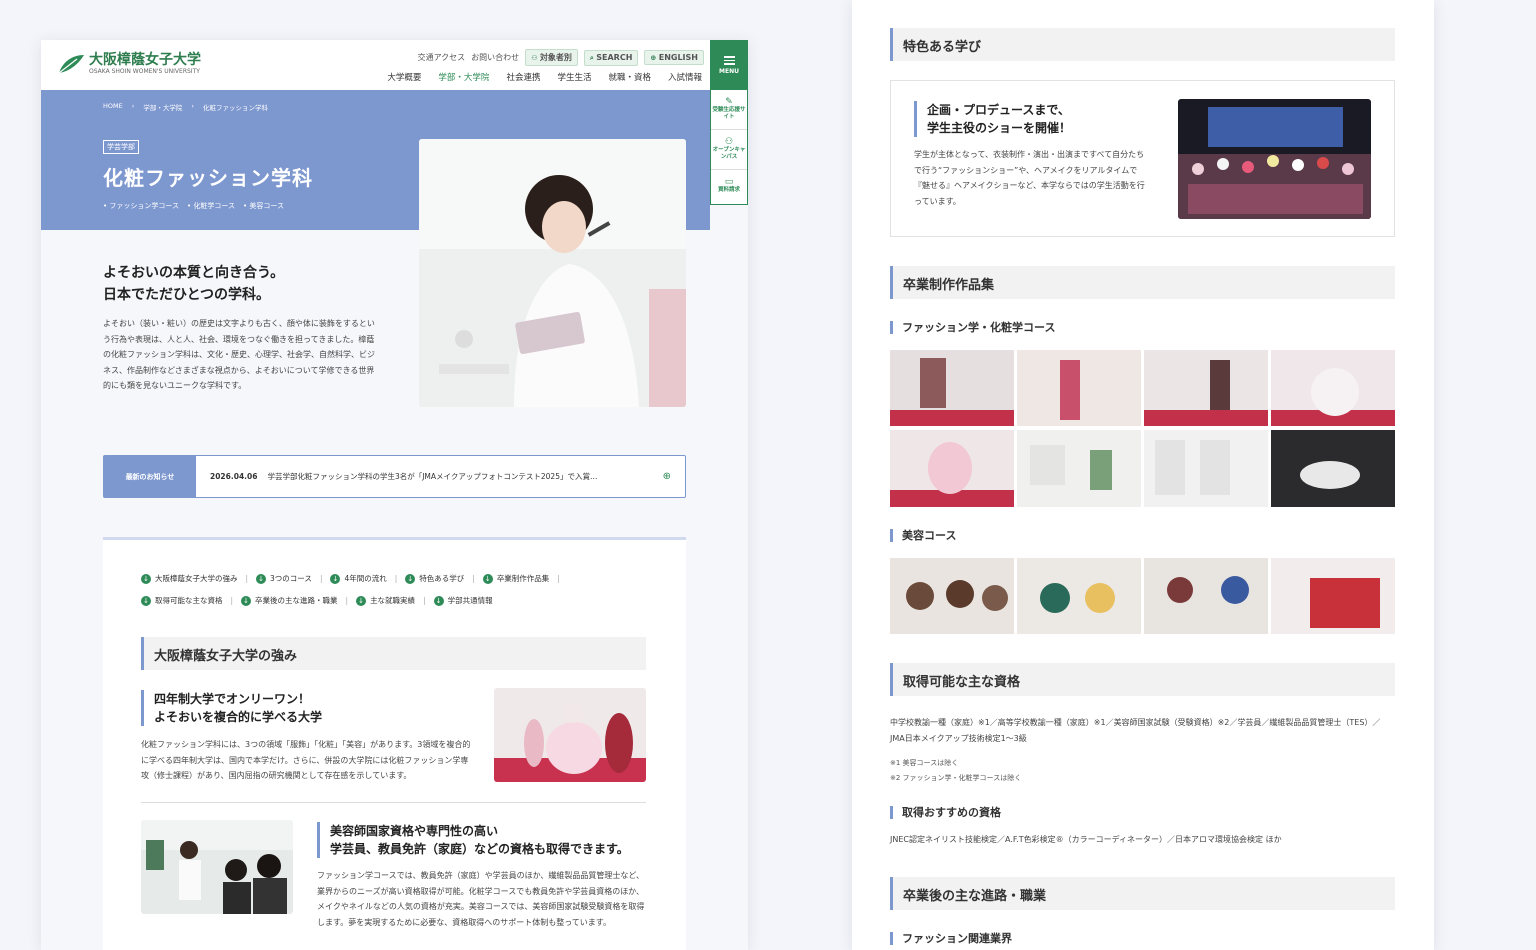  Describe the element at coordinates (1142, 893) in the screenshot. I see `section-heading-career: 卒業後の主な進路・職業` at that location.